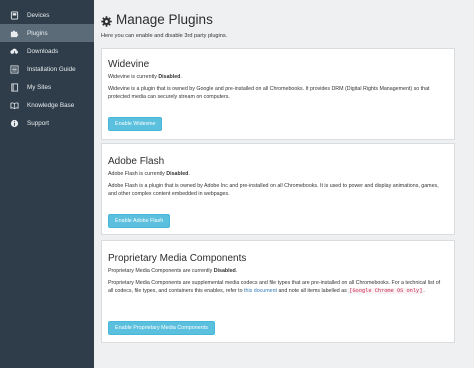 This screenshot has height=368, width=474. Describe the element at coordinates (14, 33) in the screenshot. I see `puzzle-icon` at that location.